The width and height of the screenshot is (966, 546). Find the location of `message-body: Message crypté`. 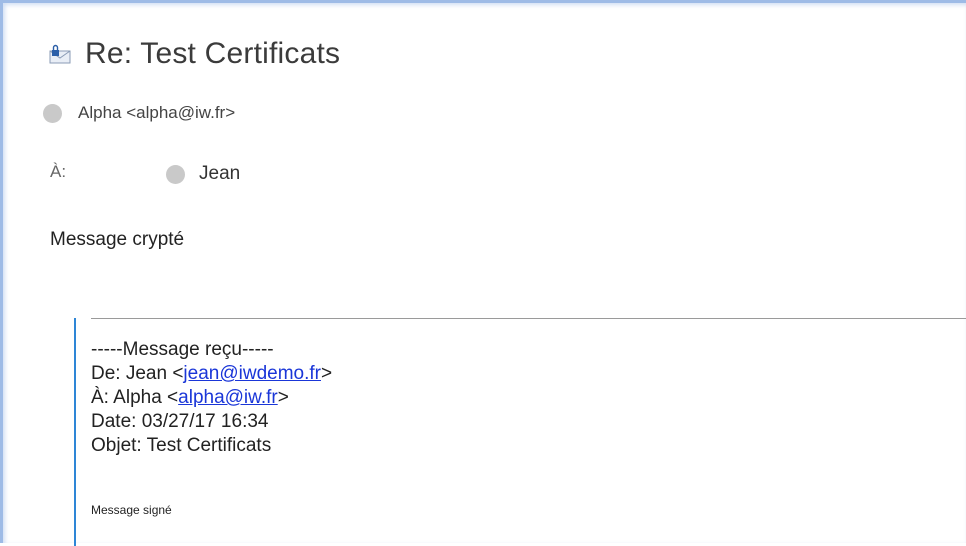

message-body: Message crypté is located at coordinates (117, 239).